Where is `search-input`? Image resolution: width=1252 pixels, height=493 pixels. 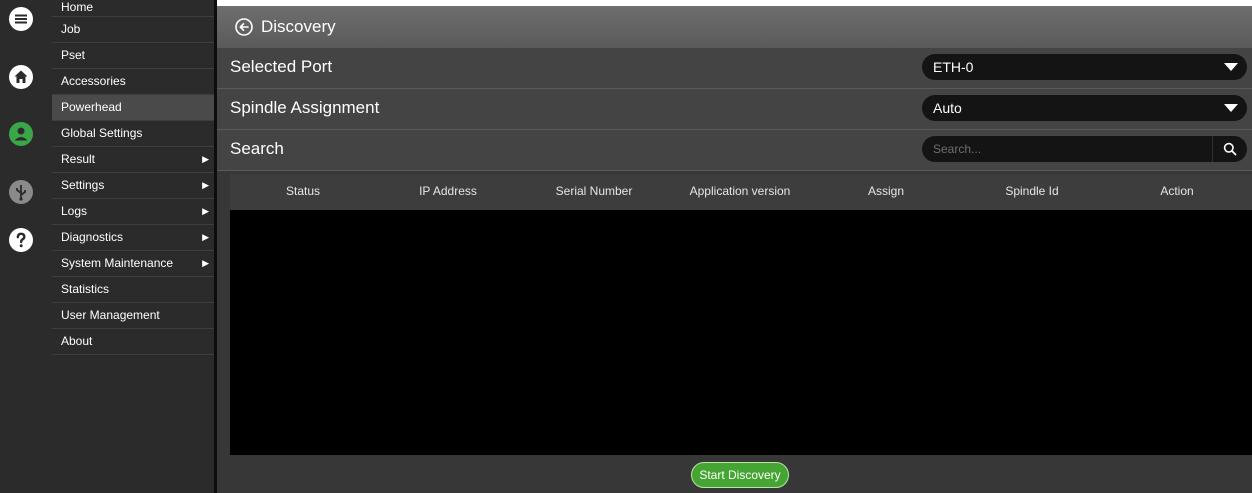 search-input is located at coordinates (1064, 149).